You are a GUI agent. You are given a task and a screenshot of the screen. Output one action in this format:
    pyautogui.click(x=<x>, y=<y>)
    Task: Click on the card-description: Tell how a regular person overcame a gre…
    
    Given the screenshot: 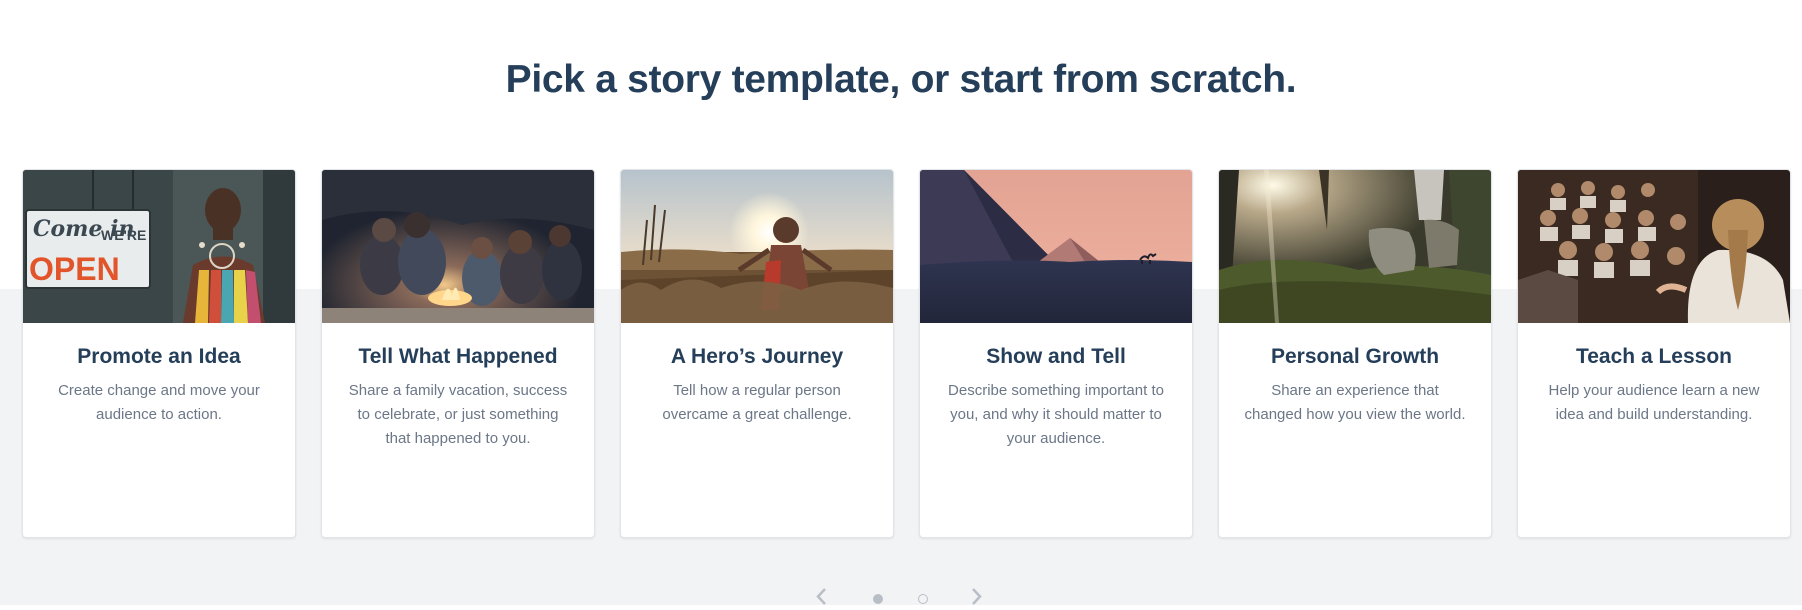 What is the action you would take?
    pyautogui.click(x=757, y=402)
    